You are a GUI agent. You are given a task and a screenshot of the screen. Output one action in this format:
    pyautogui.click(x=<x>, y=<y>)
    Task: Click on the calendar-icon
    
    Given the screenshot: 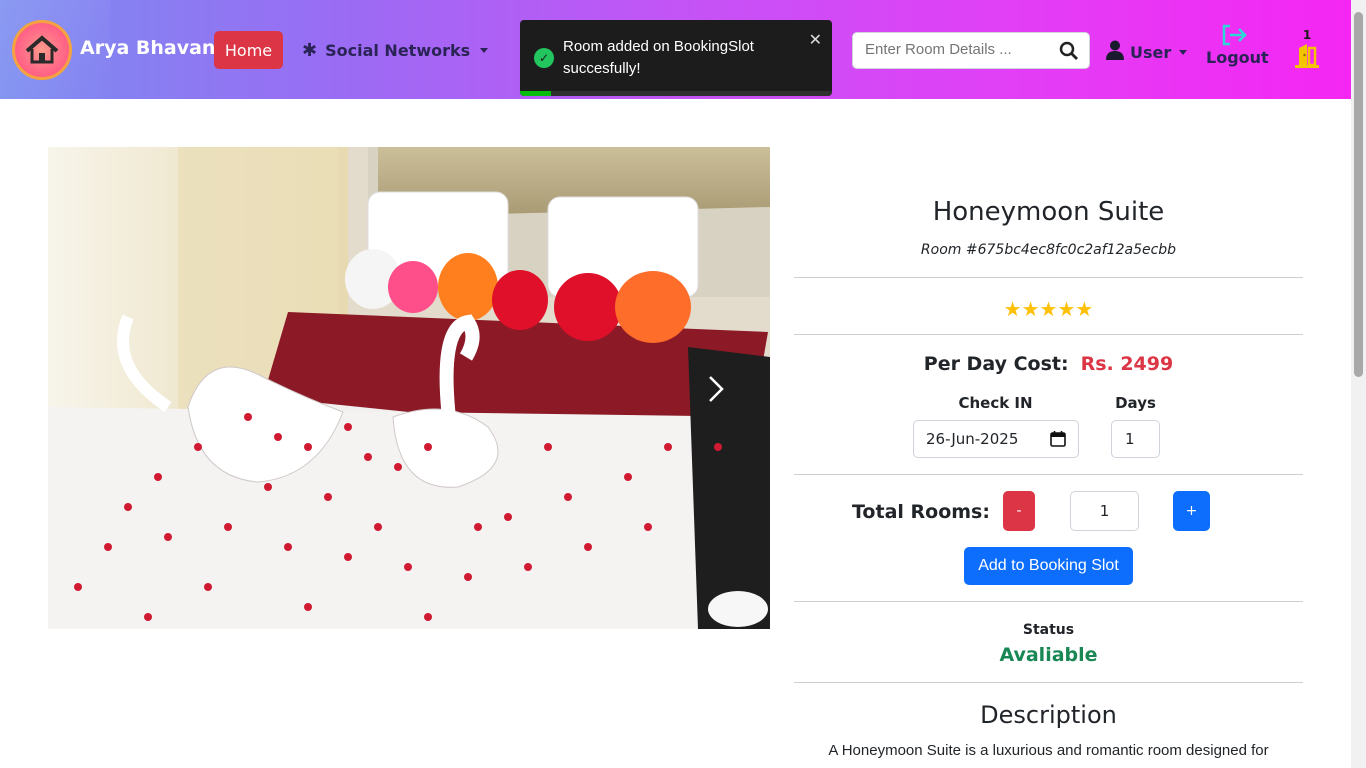 What is the action you would take?
    pyautogui.click(x=1058, y=441)
    